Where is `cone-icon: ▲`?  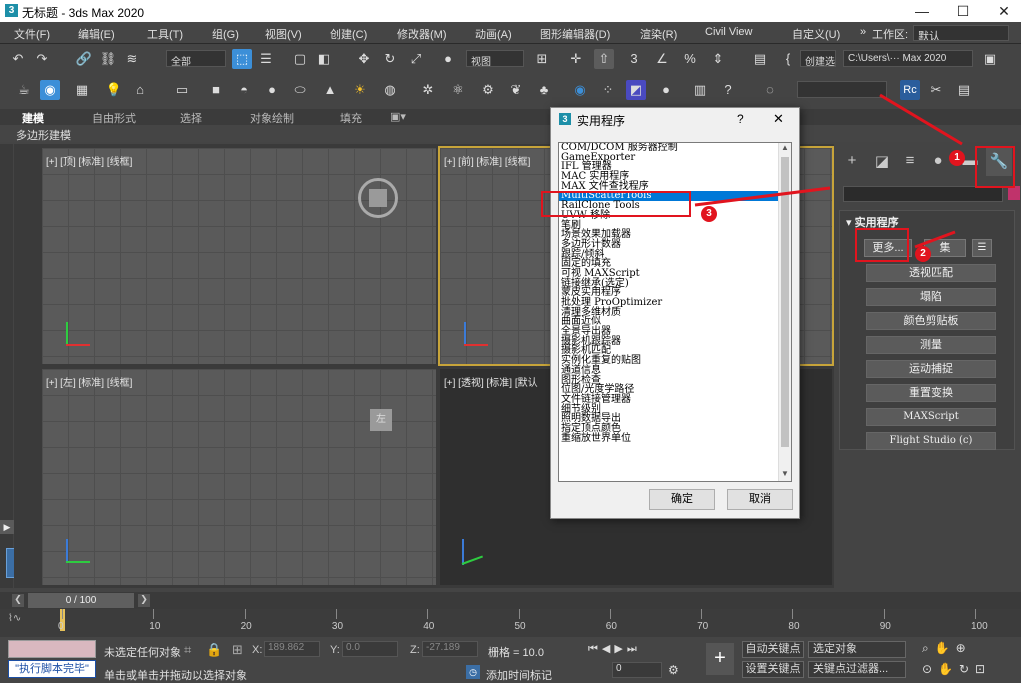 cone-icon: ▲ is located at coordinates (330, 90).